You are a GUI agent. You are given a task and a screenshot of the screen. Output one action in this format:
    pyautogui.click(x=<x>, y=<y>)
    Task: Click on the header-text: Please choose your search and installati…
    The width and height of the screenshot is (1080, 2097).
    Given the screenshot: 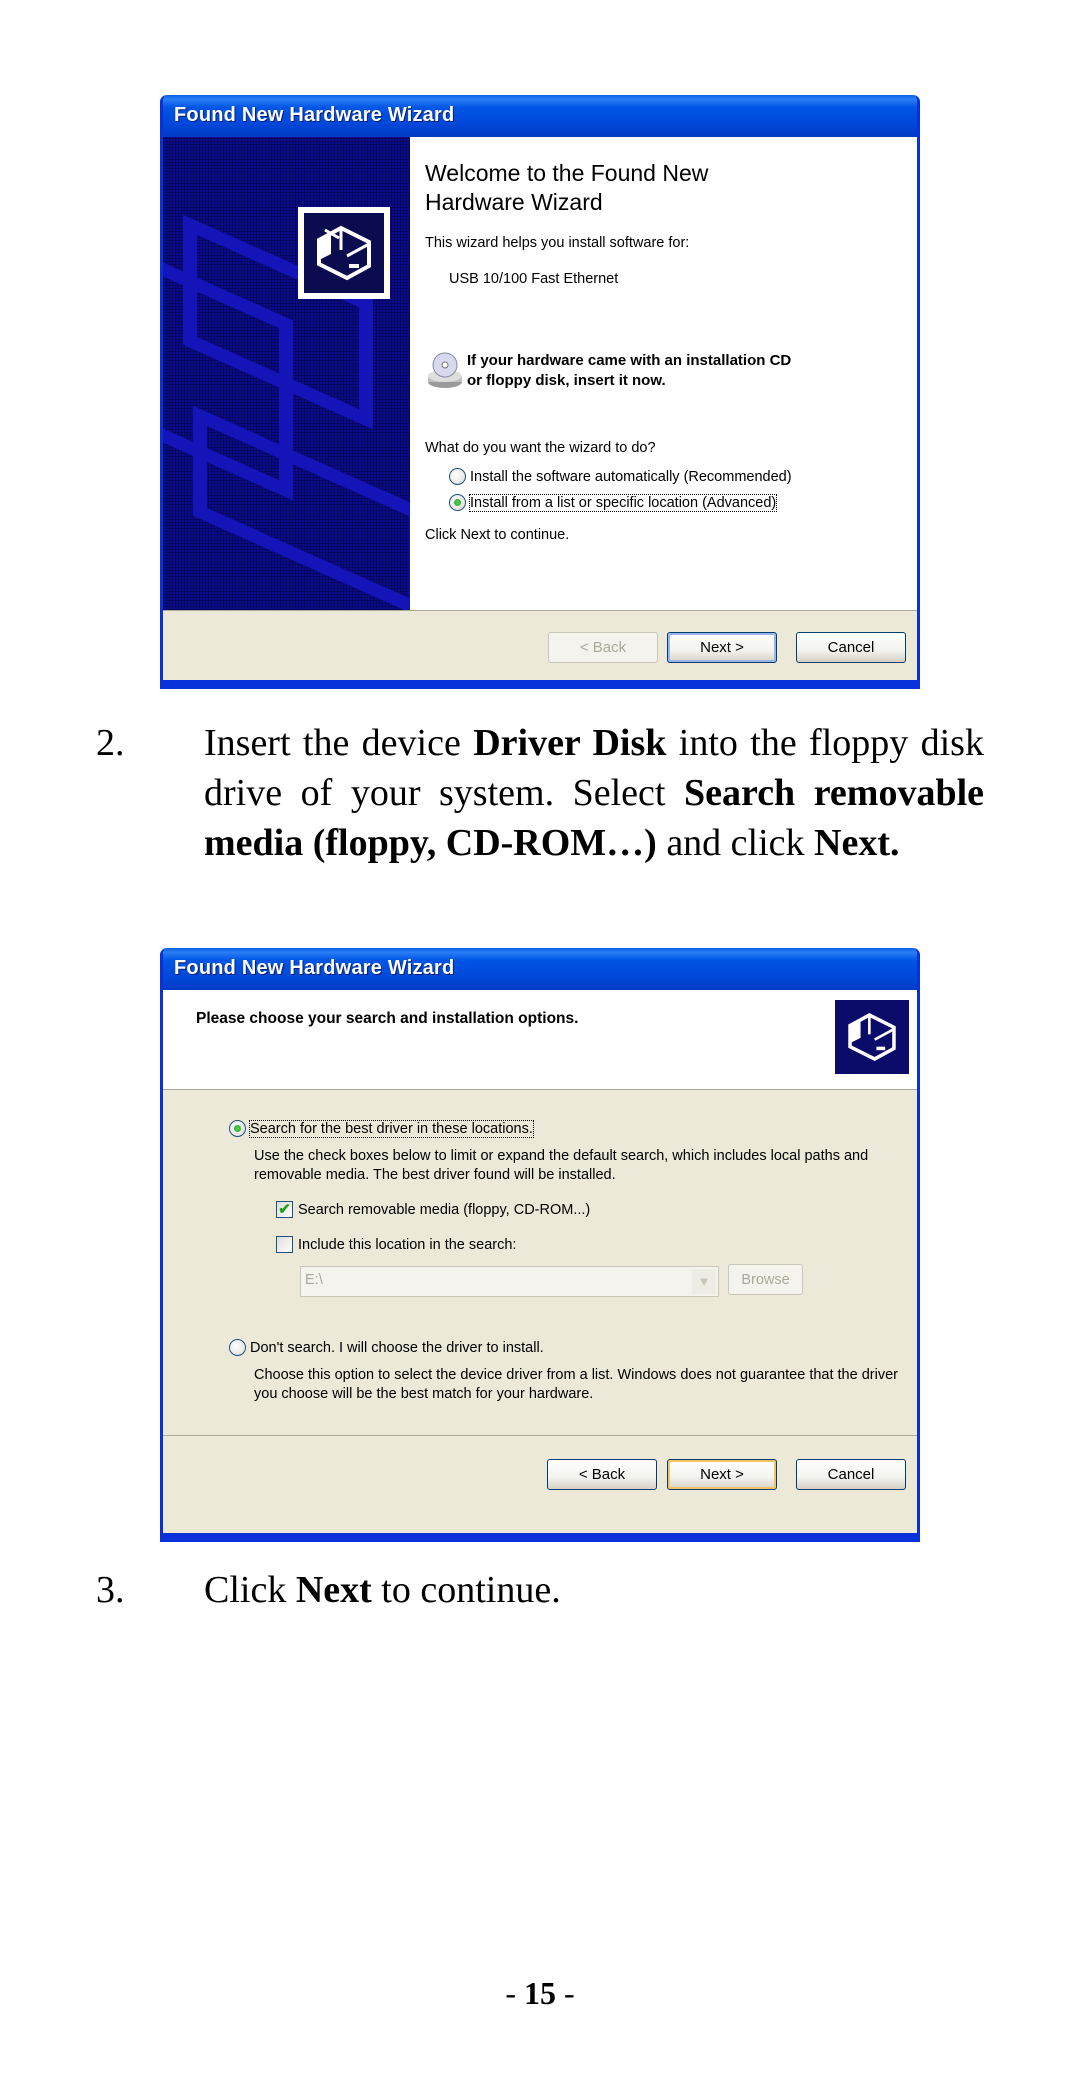 What is the action you would take?
    pyautogui.click(x=387, y=1018)
    